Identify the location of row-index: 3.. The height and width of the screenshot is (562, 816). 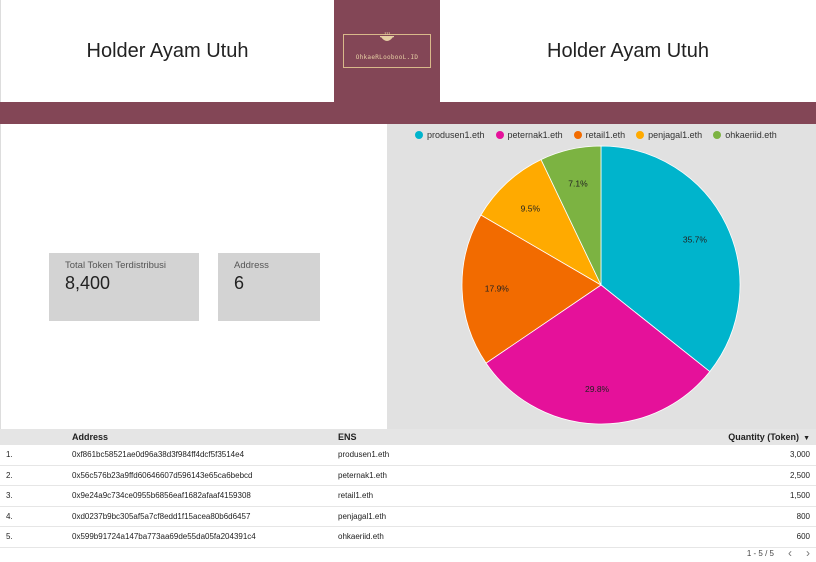
(9, 495).